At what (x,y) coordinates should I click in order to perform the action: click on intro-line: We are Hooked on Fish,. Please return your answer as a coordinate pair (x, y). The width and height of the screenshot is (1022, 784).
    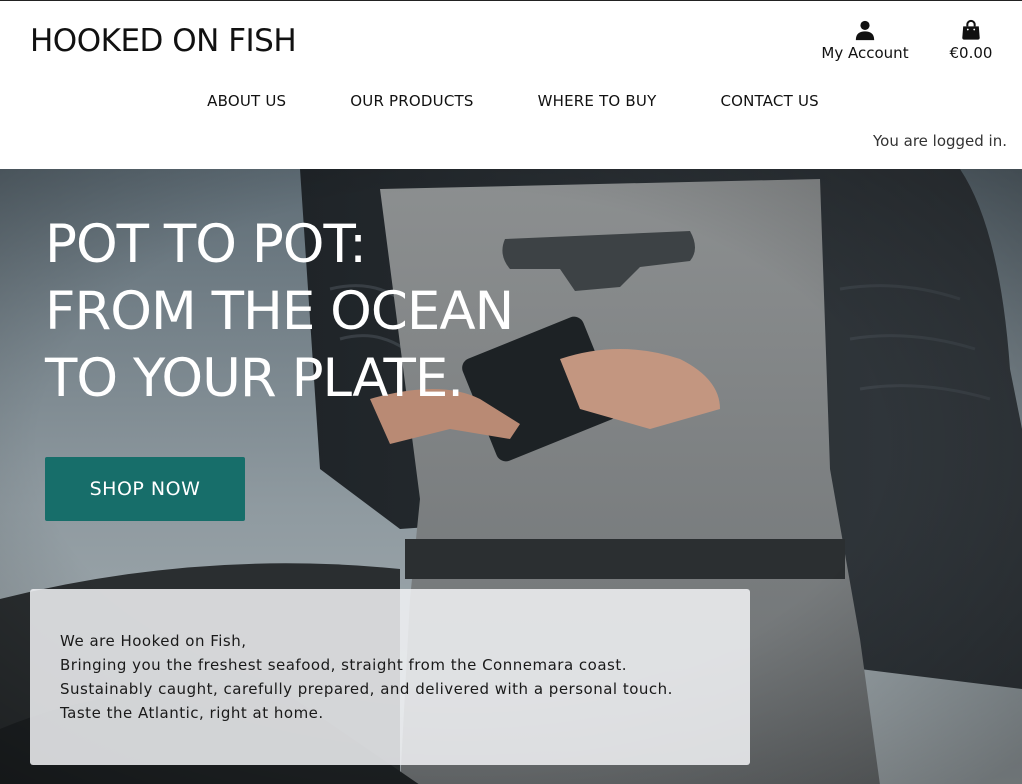
    Looking at the image, I should click on (153, 641).